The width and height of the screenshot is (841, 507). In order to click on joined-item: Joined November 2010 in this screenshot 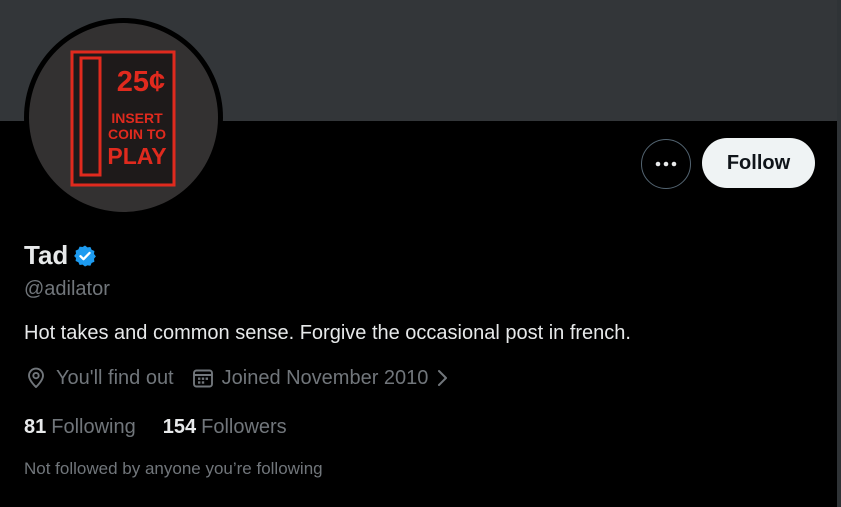, I will do `click(321, 378)`.